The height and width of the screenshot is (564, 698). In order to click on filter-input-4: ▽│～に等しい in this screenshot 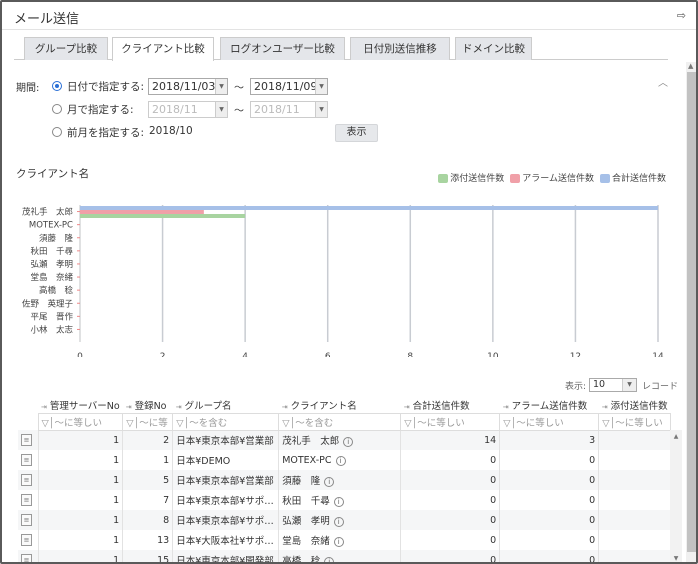, I will do `click(450, 421)`.